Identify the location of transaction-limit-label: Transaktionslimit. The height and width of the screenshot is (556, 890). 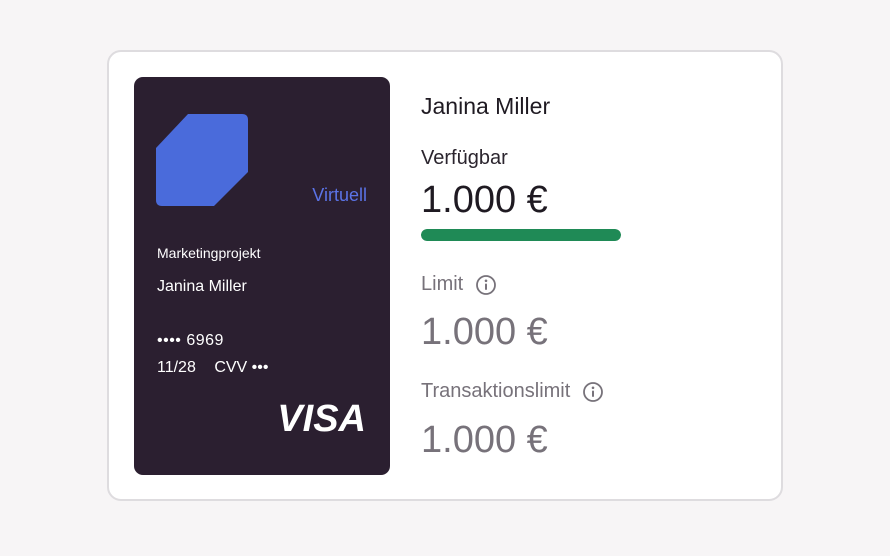
(496, 391).